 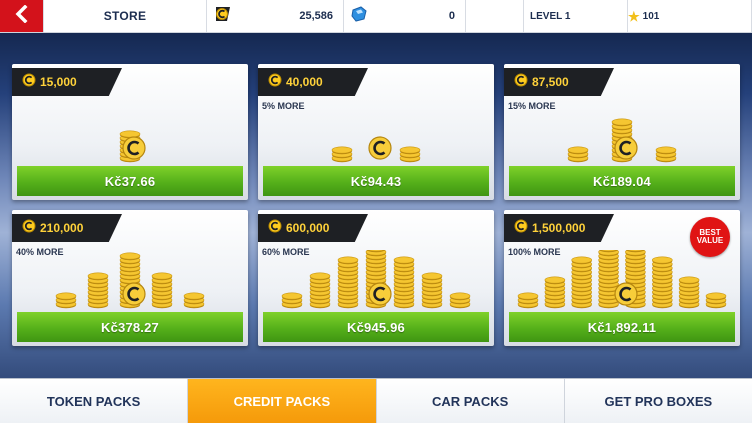 I want to click on topbar-spacer, so click(x=495, y=16).